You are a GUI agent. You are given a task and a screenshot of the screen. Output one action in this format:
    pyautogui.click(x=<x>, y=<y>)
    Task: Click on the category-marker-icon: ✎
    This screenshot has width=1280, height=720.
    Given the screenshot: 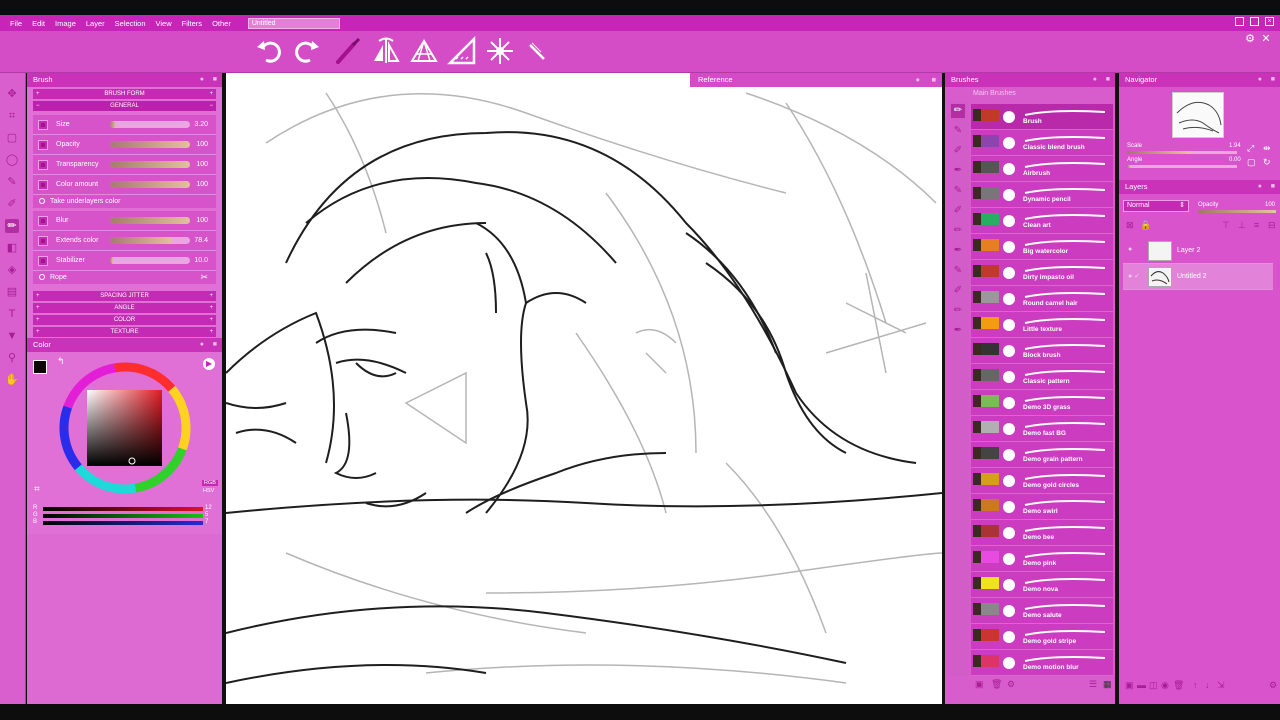 What is the action you would take?
    pyautogui.click(x=958, y=191)
    